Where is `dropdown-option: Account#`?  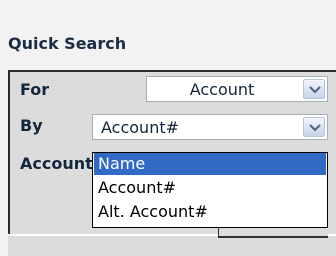 dropdown-option: Account# is located at coordinates (210, 188).